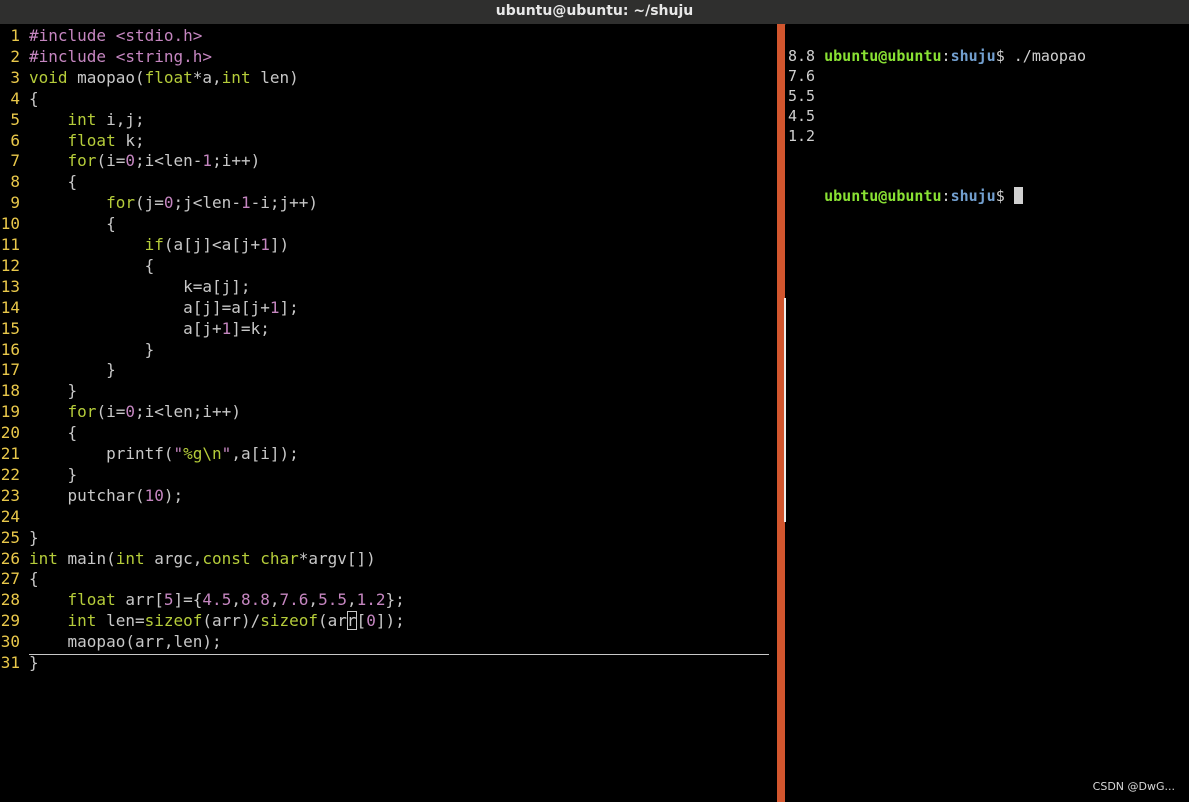 This screenshot has width=1189, height=802. What do you see at coordinates (207, 77) in the screenshot?
I see `code-token: *a,` at bounding box center [207, 77].